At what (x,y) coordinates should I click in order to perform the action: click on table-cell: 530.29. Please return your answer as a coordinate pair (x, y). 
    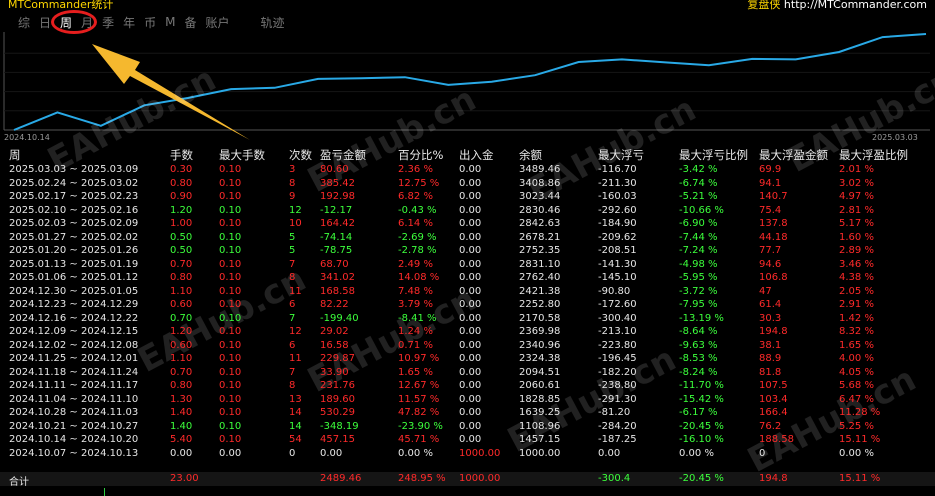
    Looking at the image, I should click on (337, 412).